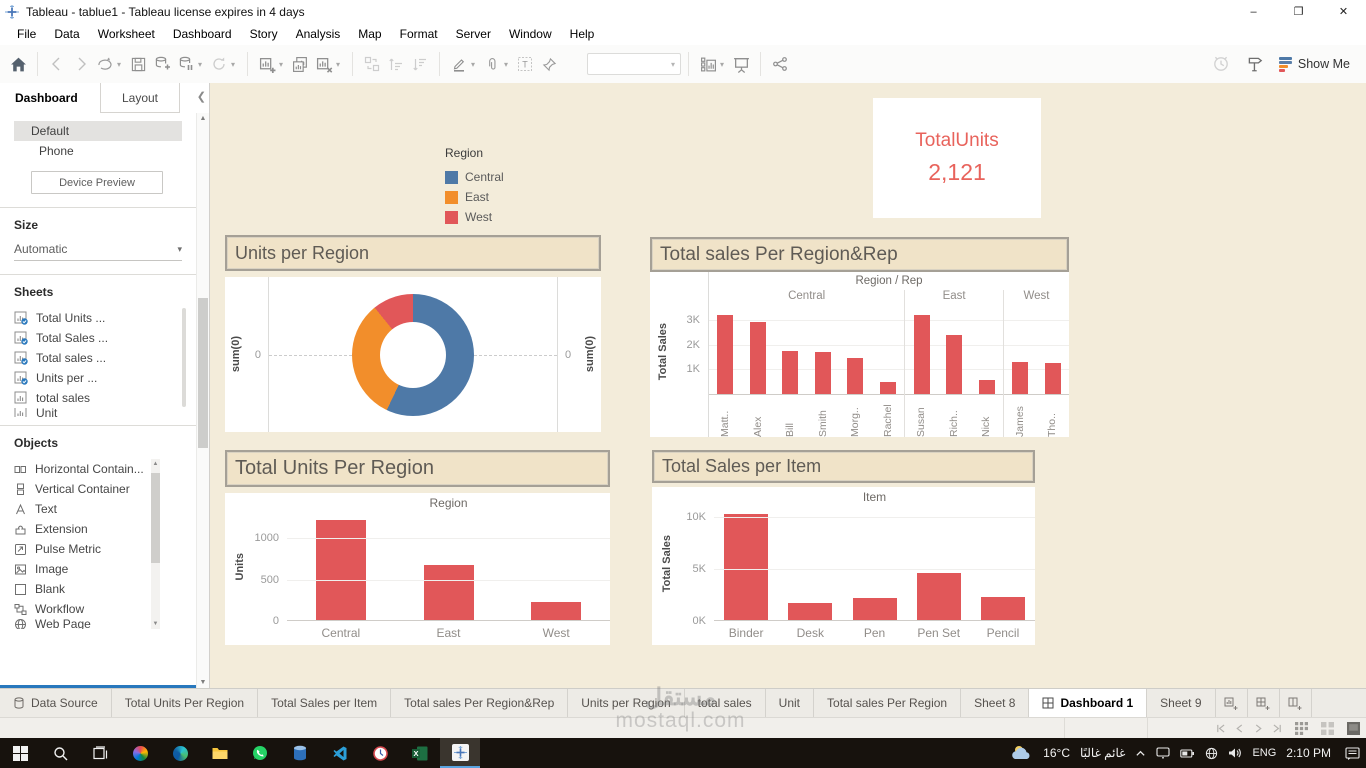 The height and width of the screenshot is (768, 1366). What do you see at coordinates (283, 64) in the screenshot?
I see `new-worksheet-caret-icon: ▾` at bounding box center [283, 64].